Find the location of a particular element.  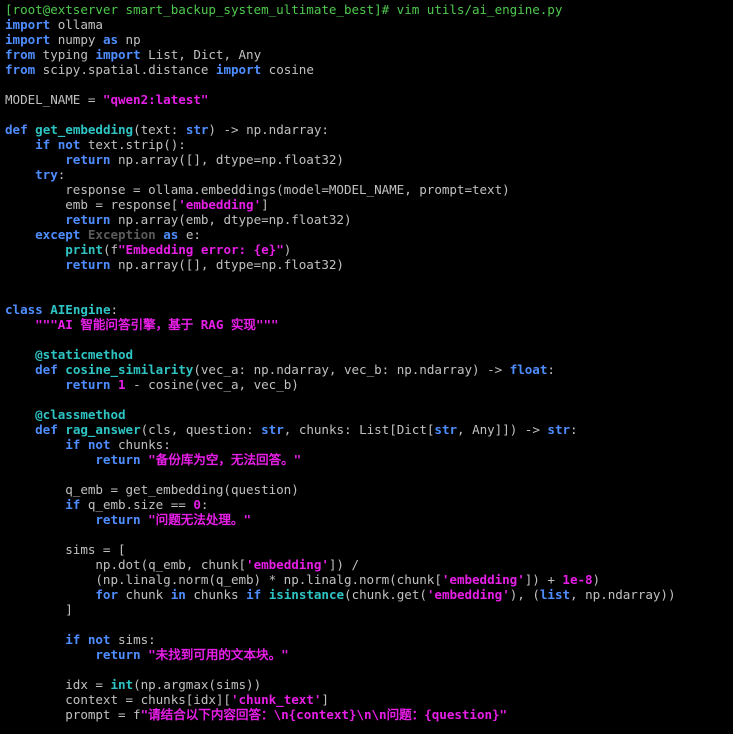

number-literal: 1e-8 is located at coordinates (577, 579).